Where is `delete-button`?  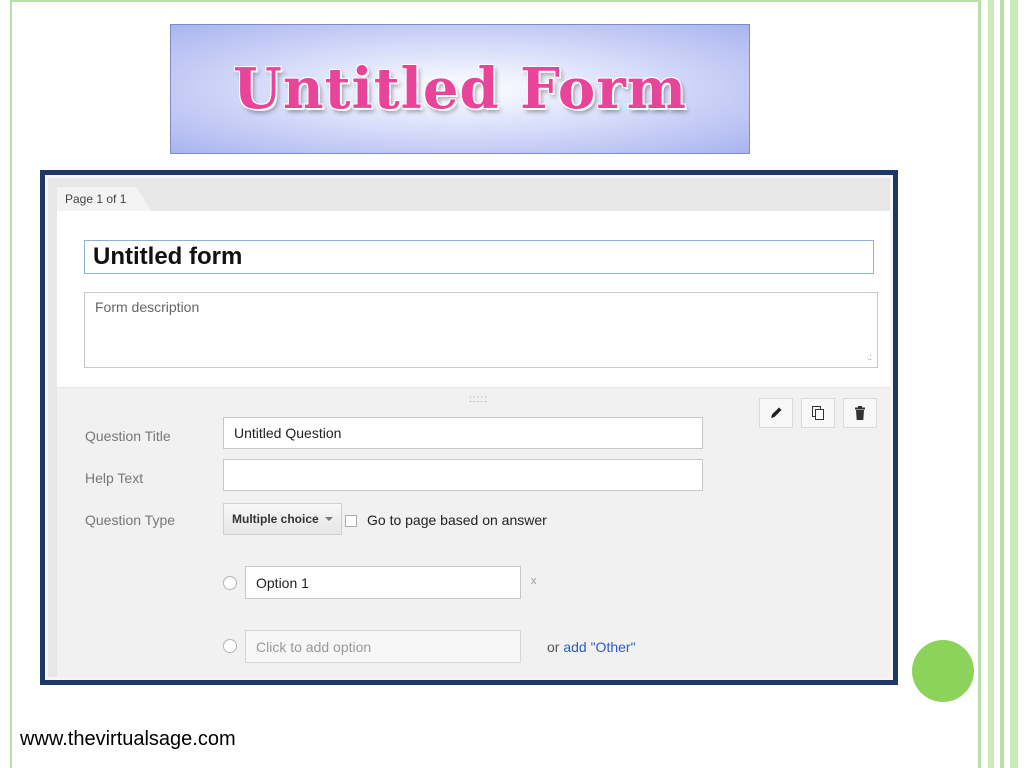 delete-button is located at coordinates (860, 413).